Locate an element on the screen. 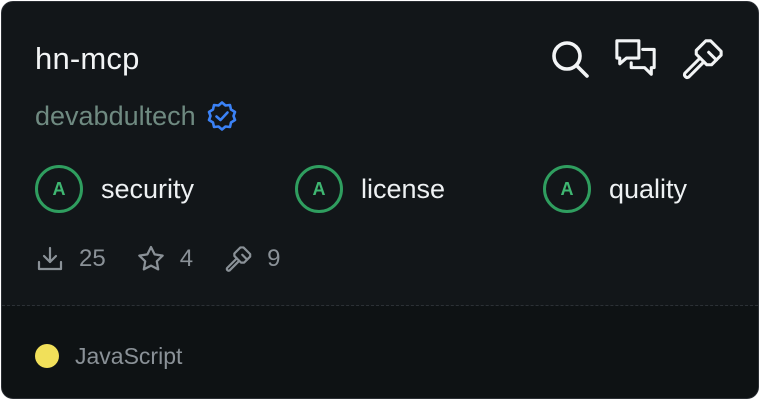 Image resolution: width=760 pixels, height=400 pixels. score-quality: A quality is located at coordinates (615, 189).